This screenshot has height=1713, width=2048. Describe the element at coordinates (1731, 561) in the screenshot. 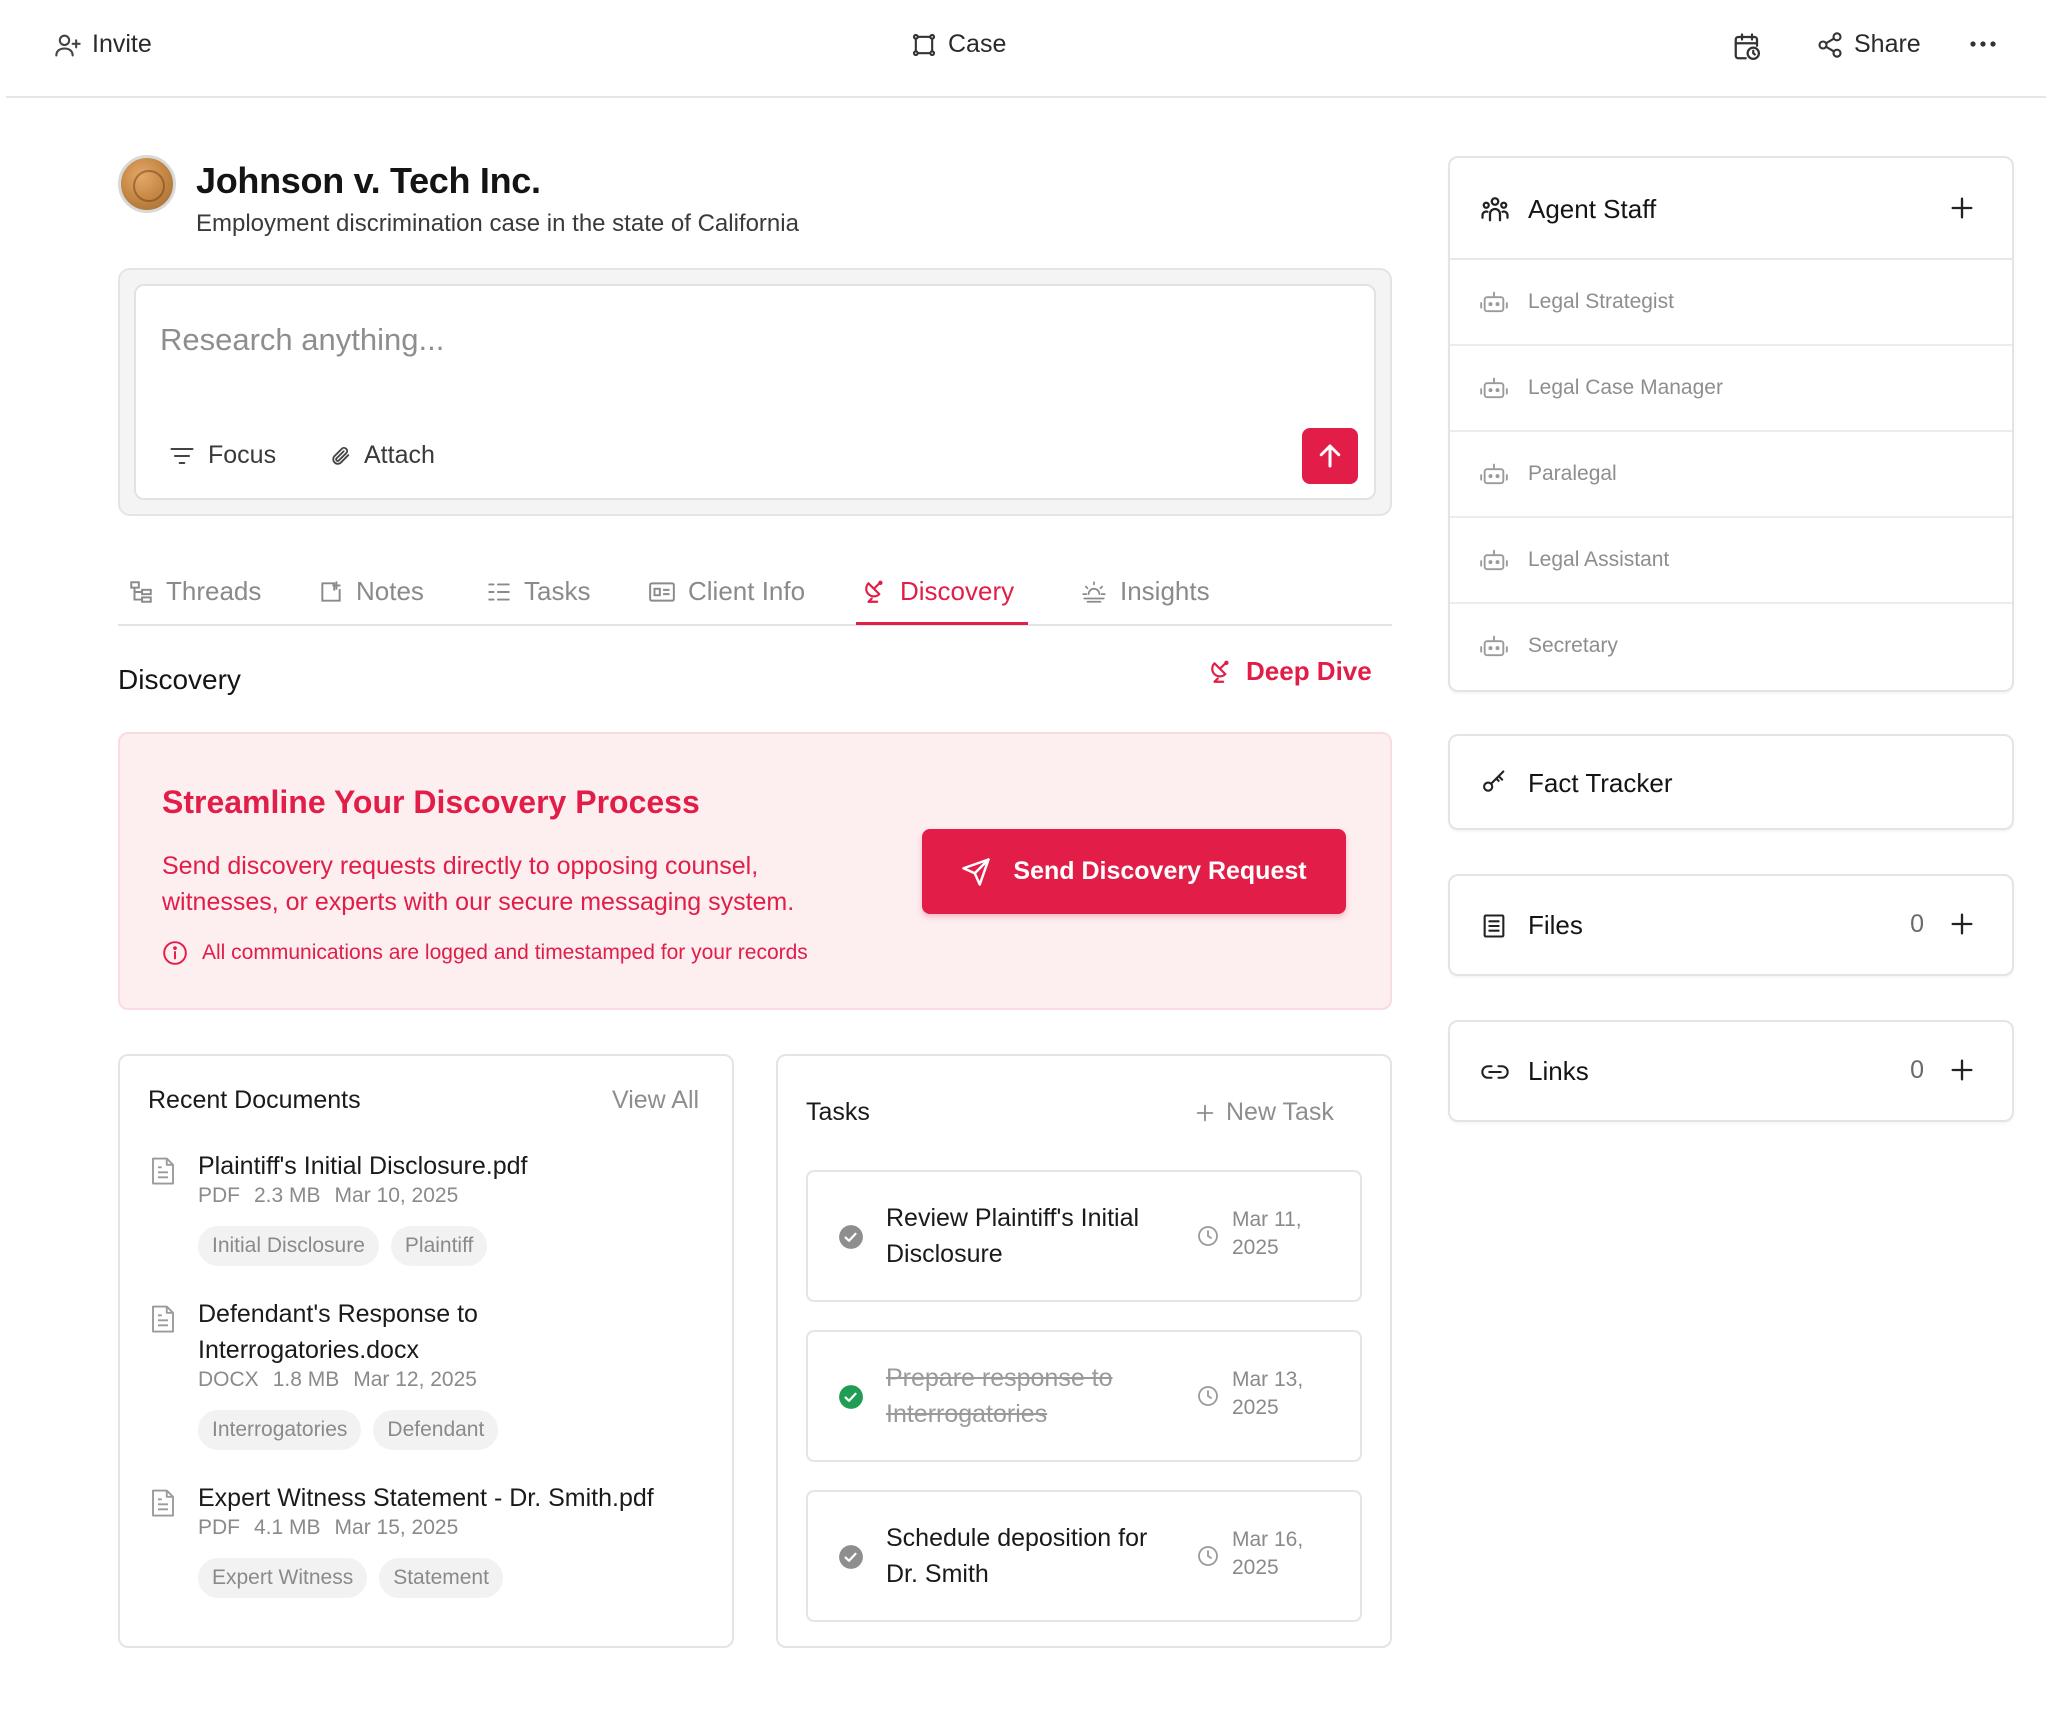

I see `agent-item-legal-assistant: Legal Assistant` at that location.